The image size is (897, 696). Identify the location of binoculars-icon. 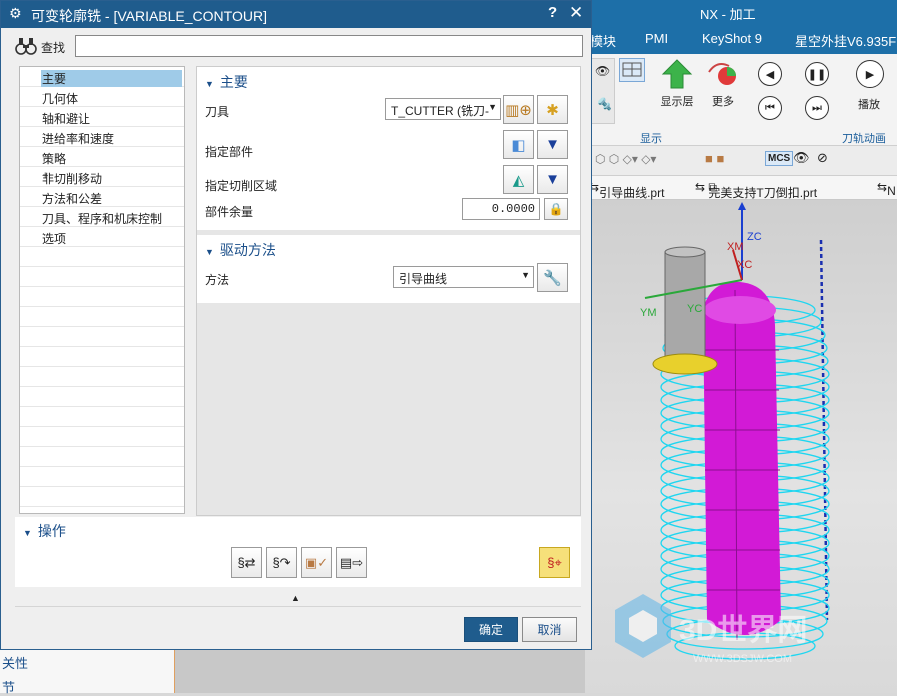
(26, 48).